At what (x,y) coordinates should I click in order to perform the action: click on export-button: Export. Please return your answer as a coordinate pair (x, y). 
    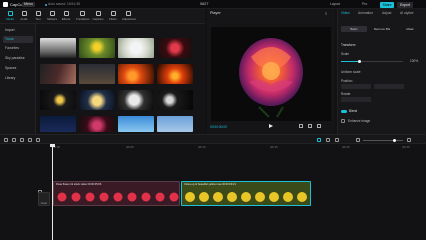
    Looking at the image, I should click on (405, 4).